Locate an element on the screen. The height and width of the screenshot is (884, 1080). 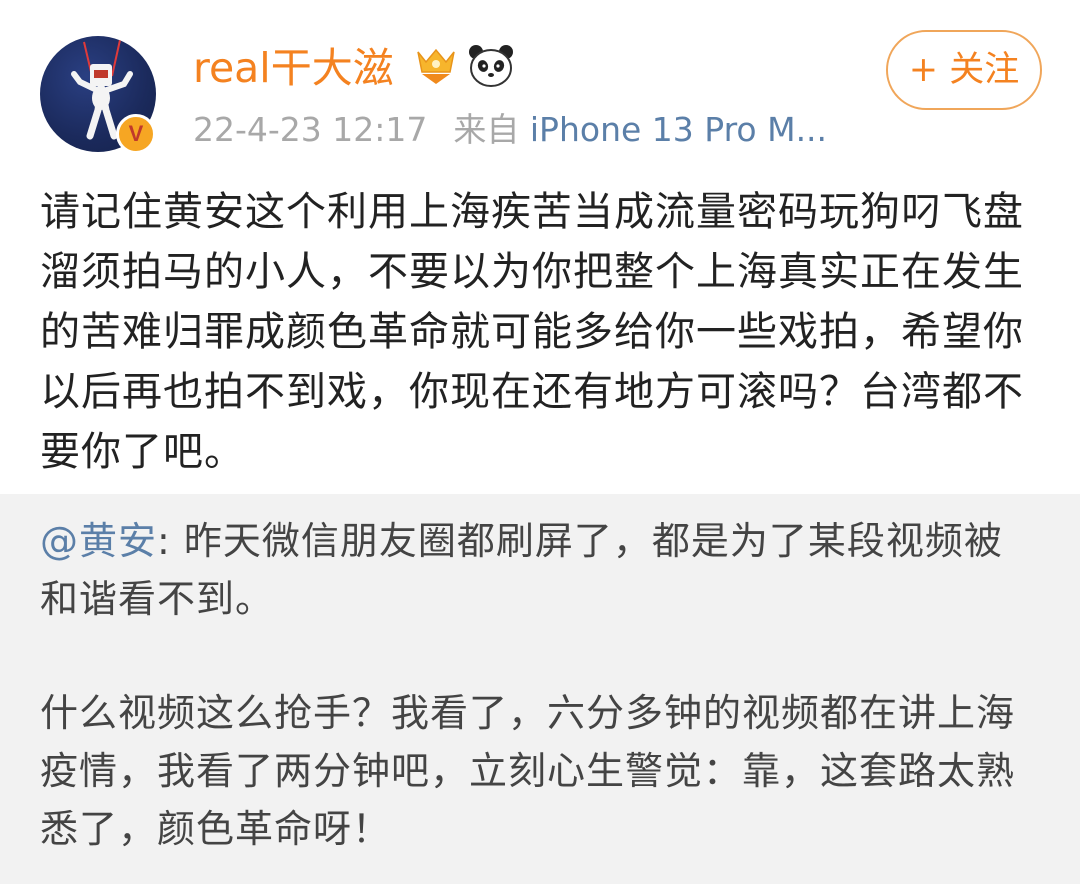
source-prefix: 来自 is located at coordinates (486, 129).